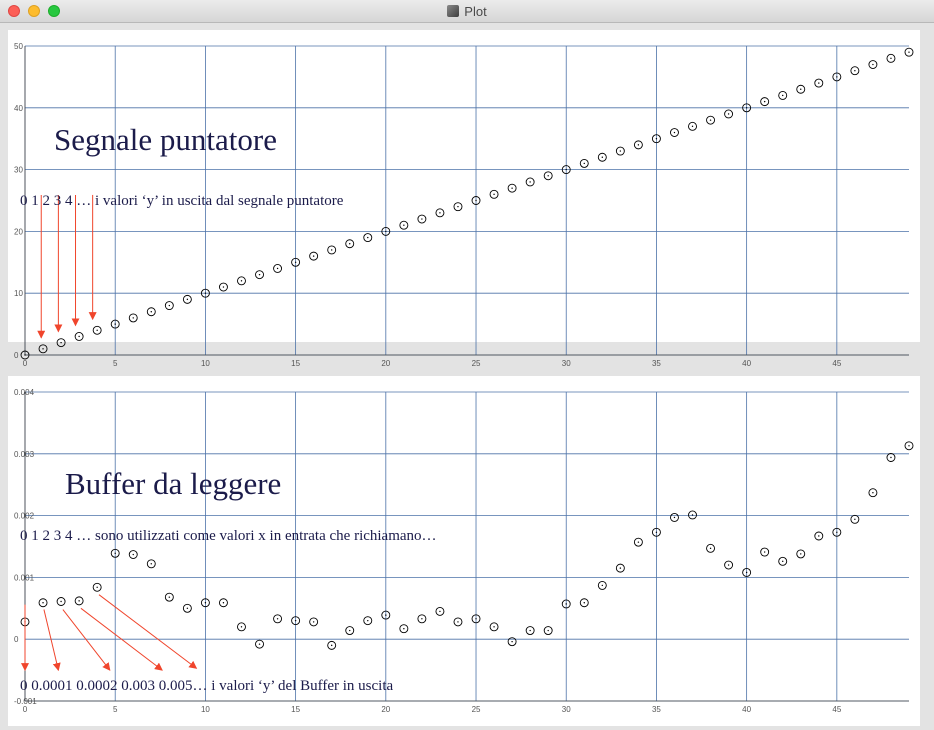 The height and width of the screenshot is (730, 934). I want to click on y-tick-label: 0.003, so click(24, 454).